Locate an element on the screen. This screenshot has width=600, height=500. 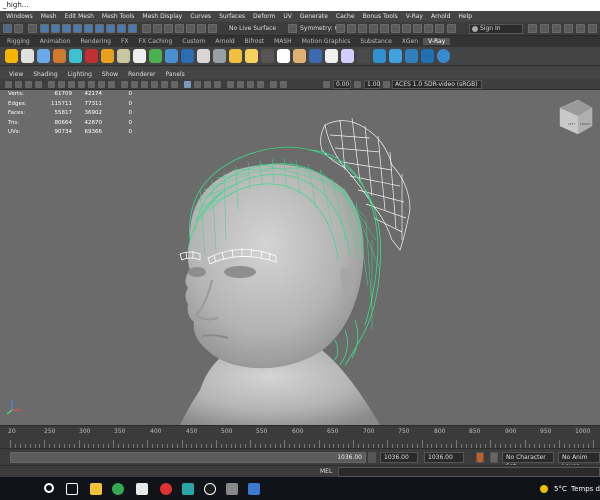
outliner-icon is located at coordinates (592, 28).